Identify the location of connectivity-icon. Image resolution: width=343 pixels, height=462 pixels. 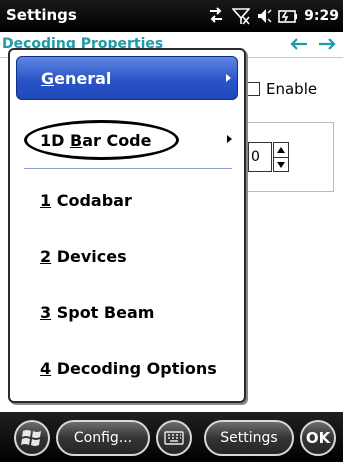
(216, 16).